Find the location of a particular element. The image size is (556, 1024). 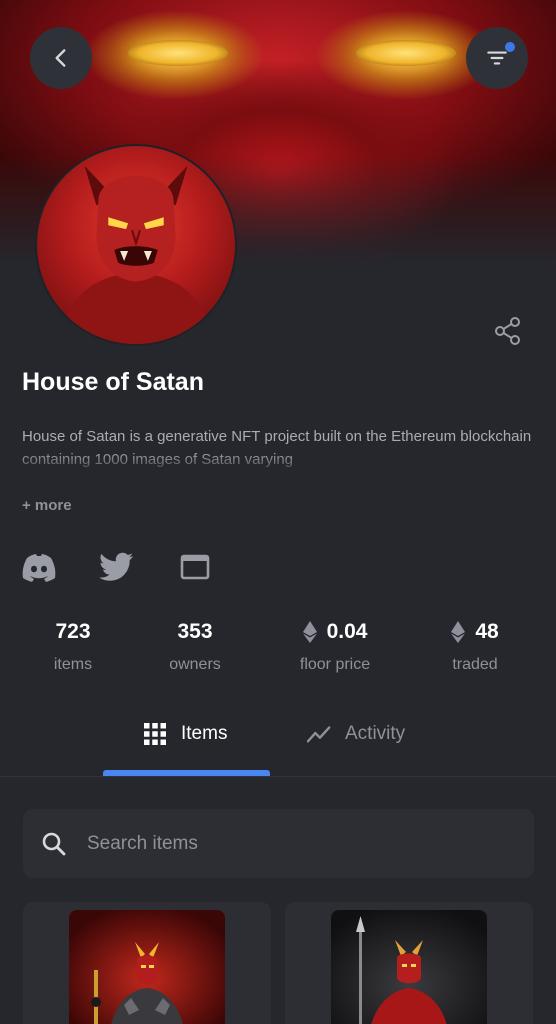

stat-items-value: 723 is located at coordinates (73, 632).